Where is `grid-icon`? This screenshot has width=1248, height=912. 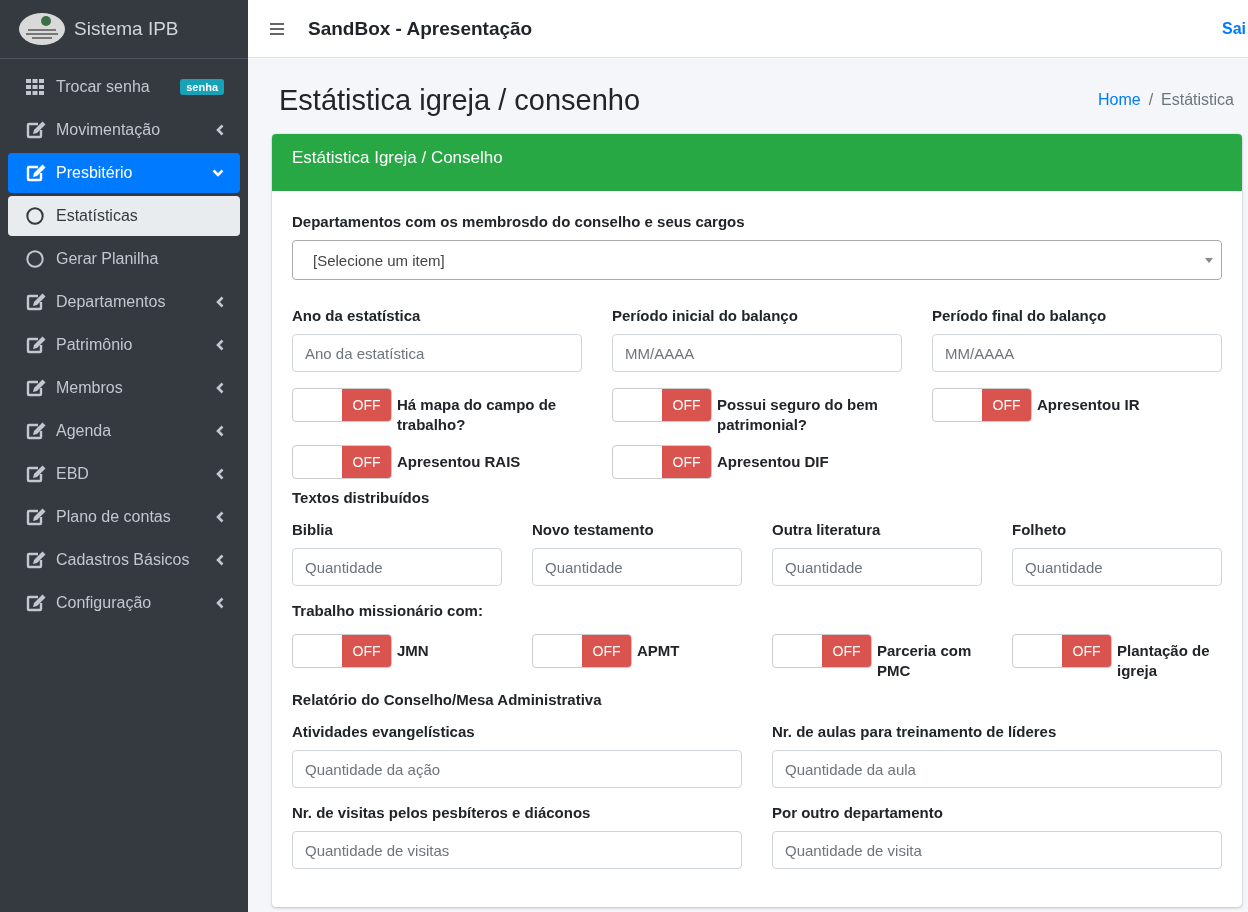 grid-icon is located at coordinates (35, 87).